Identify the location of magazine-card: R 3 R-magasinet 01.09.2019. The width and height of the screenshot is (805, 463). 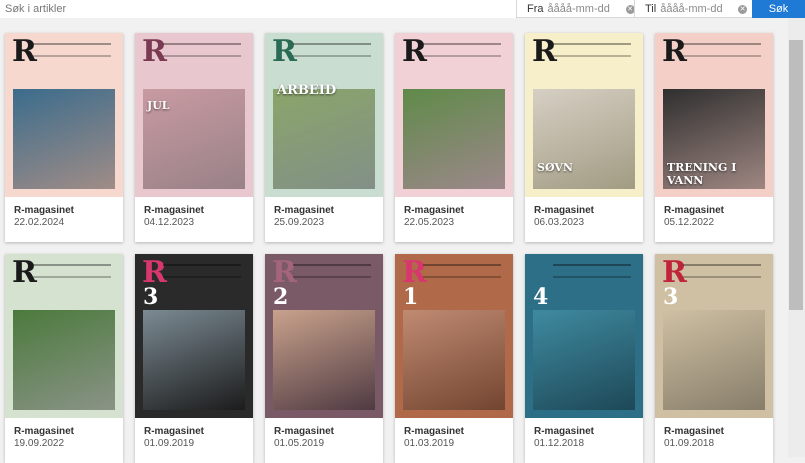
(194, 358).